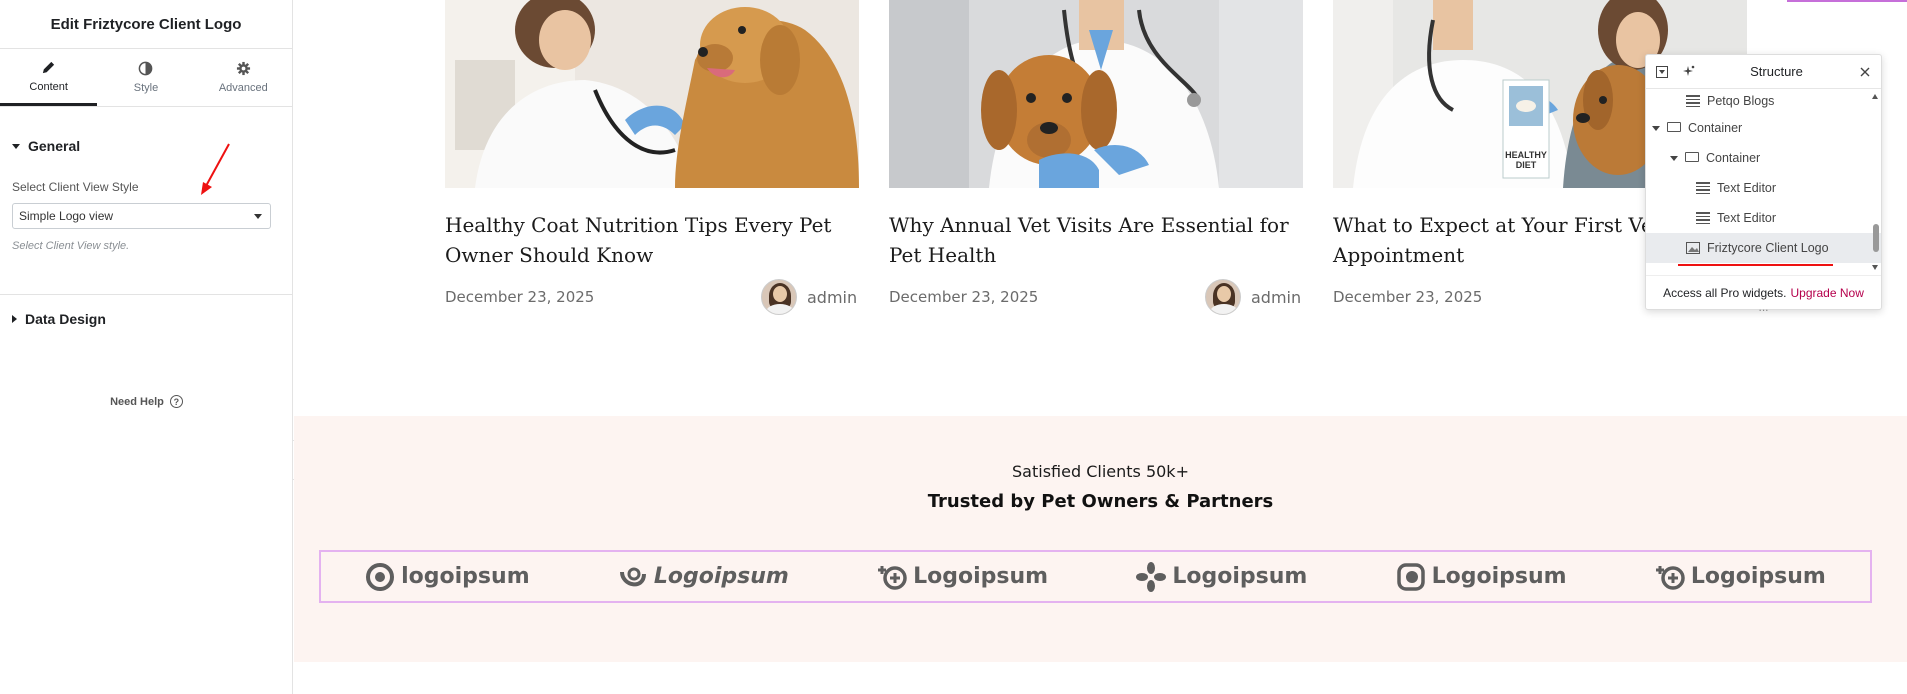 The height and width of the screenshot is (694, 1907). I want to click on panel-tabs: Content Style Advanced, so click(146, 78).